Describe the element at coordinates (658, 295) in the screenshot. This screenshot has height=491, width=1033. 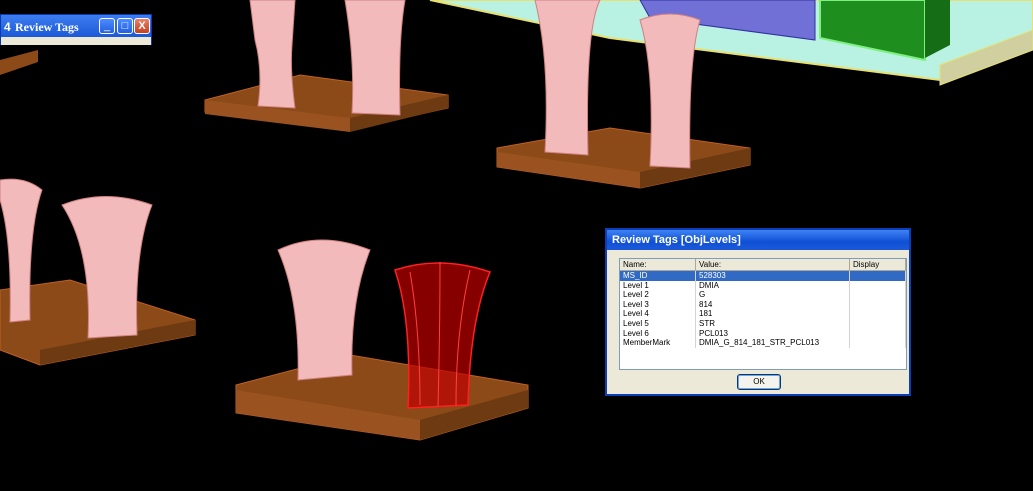
I see `row-name: Level 2` at that location.